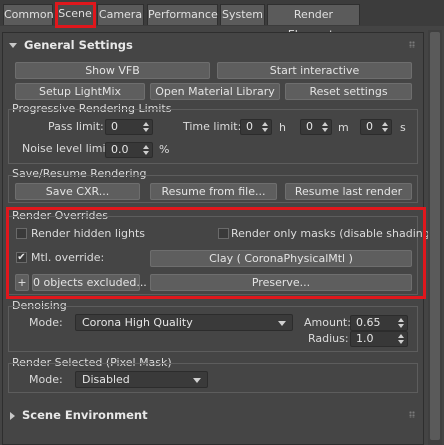  What do you see at coordinates (214, 45) in the screenshot?
I see `general-settings-header: General Settings` at bounding box center [214, 45].